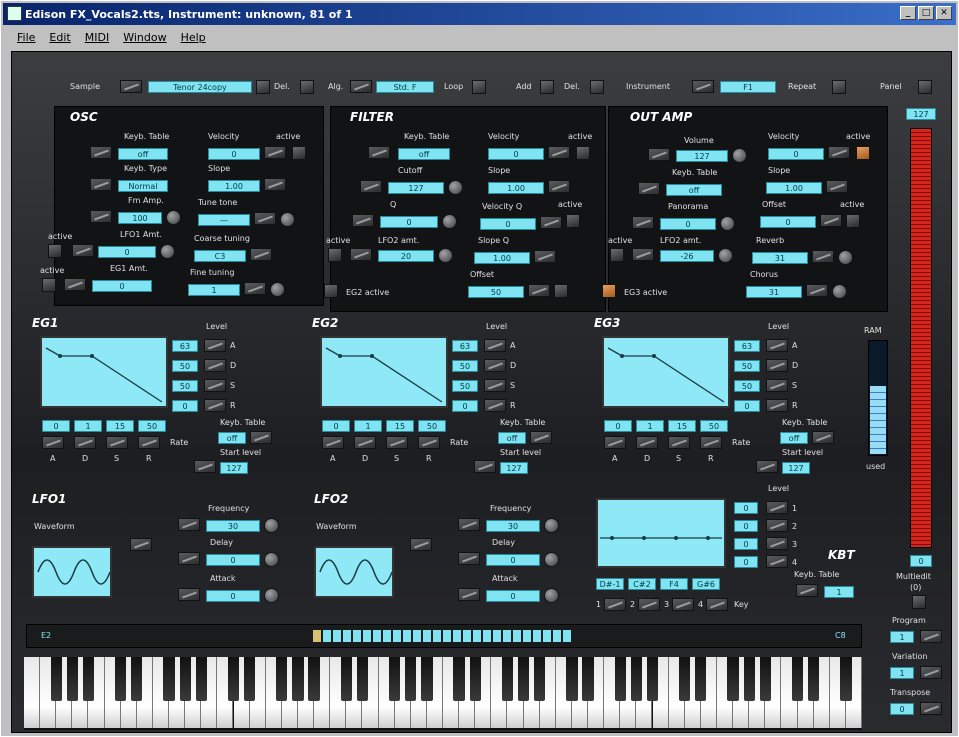  Describe the element at coordinates (839, 152) in the screenshot. I see `outamp-velocity-switch` at that location.